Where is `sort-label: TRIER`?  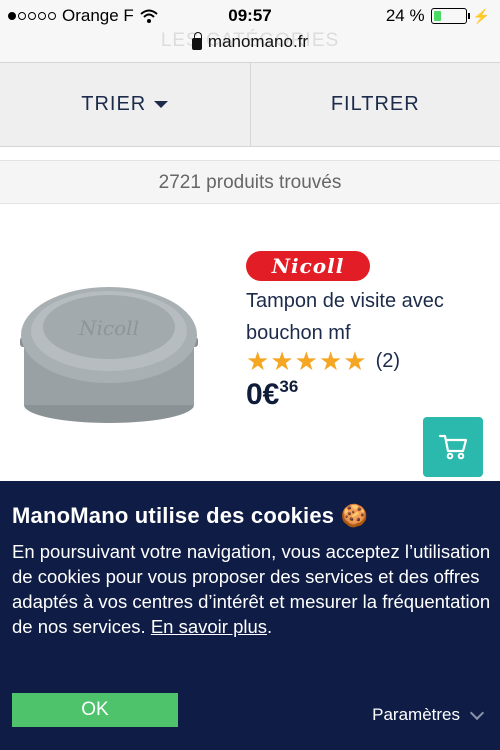
sort-label: TRIER is located at coordinates (114, 104).